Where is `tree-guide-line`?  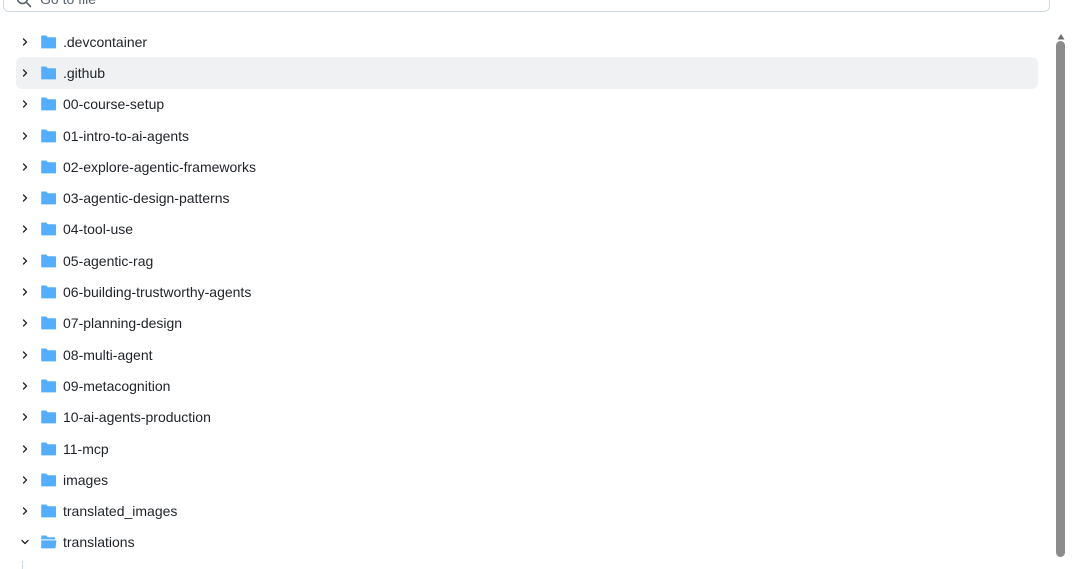
tree-guide-line is located at coordinates (22, 565).